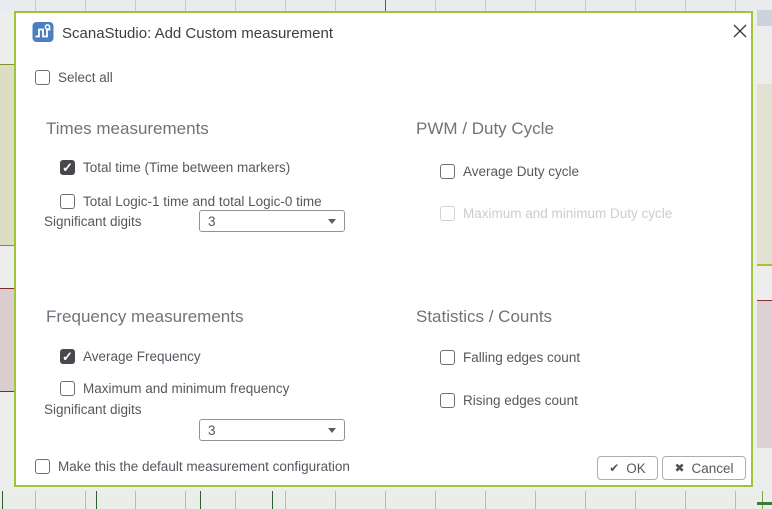 The image size is (772, 509). I want to click on scanastudio-logo-icon, so click(43, 32).